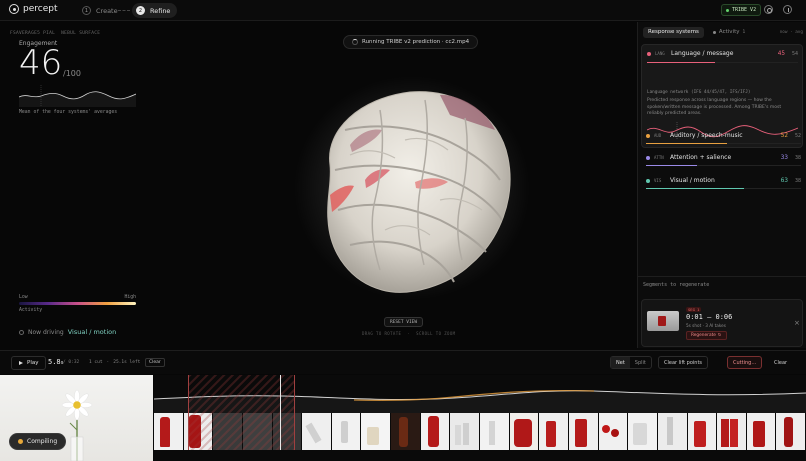 This screenshot has height=461, width=806. Describe the element at coordinates (620, 362) in the screenshot. I see `toggle-net: Net` at that location.